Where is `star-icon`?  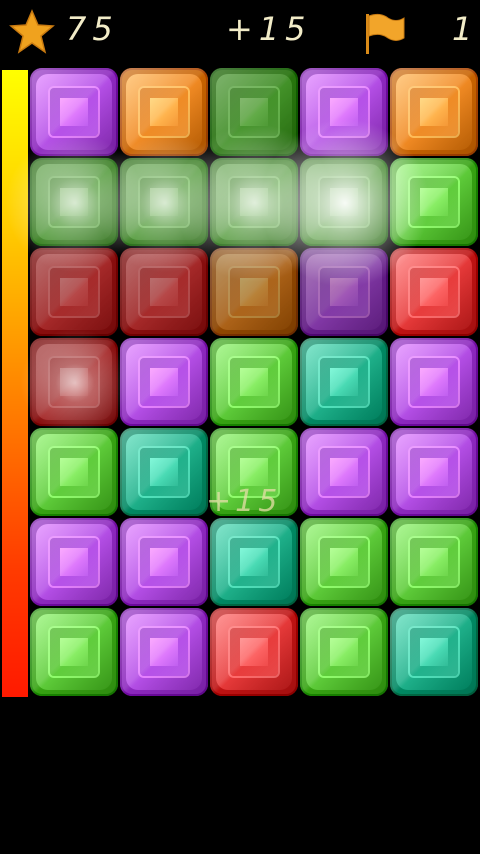
star-icon is located at coordinates (32, 31).